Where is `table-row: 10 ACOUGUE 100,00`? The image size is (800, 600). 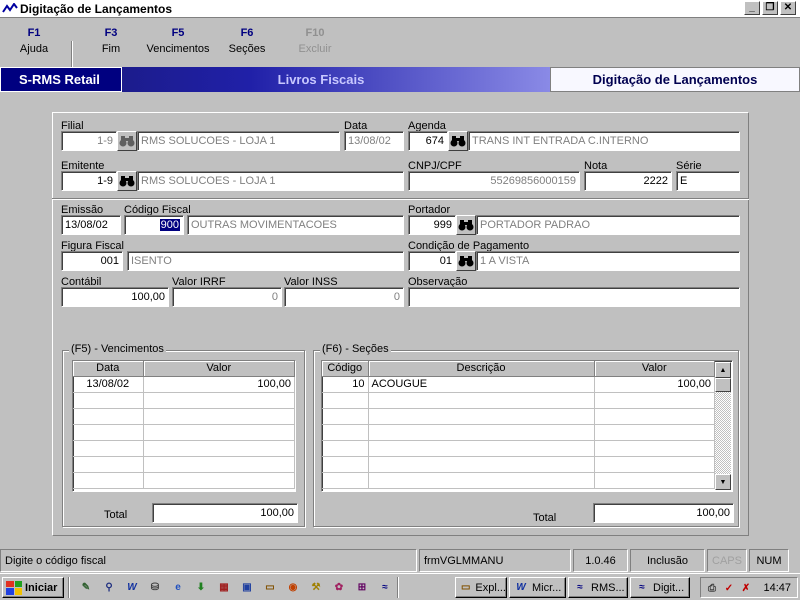 table-row: 10 ACOUGUE 100,00 is located at coordinates (518, 384).